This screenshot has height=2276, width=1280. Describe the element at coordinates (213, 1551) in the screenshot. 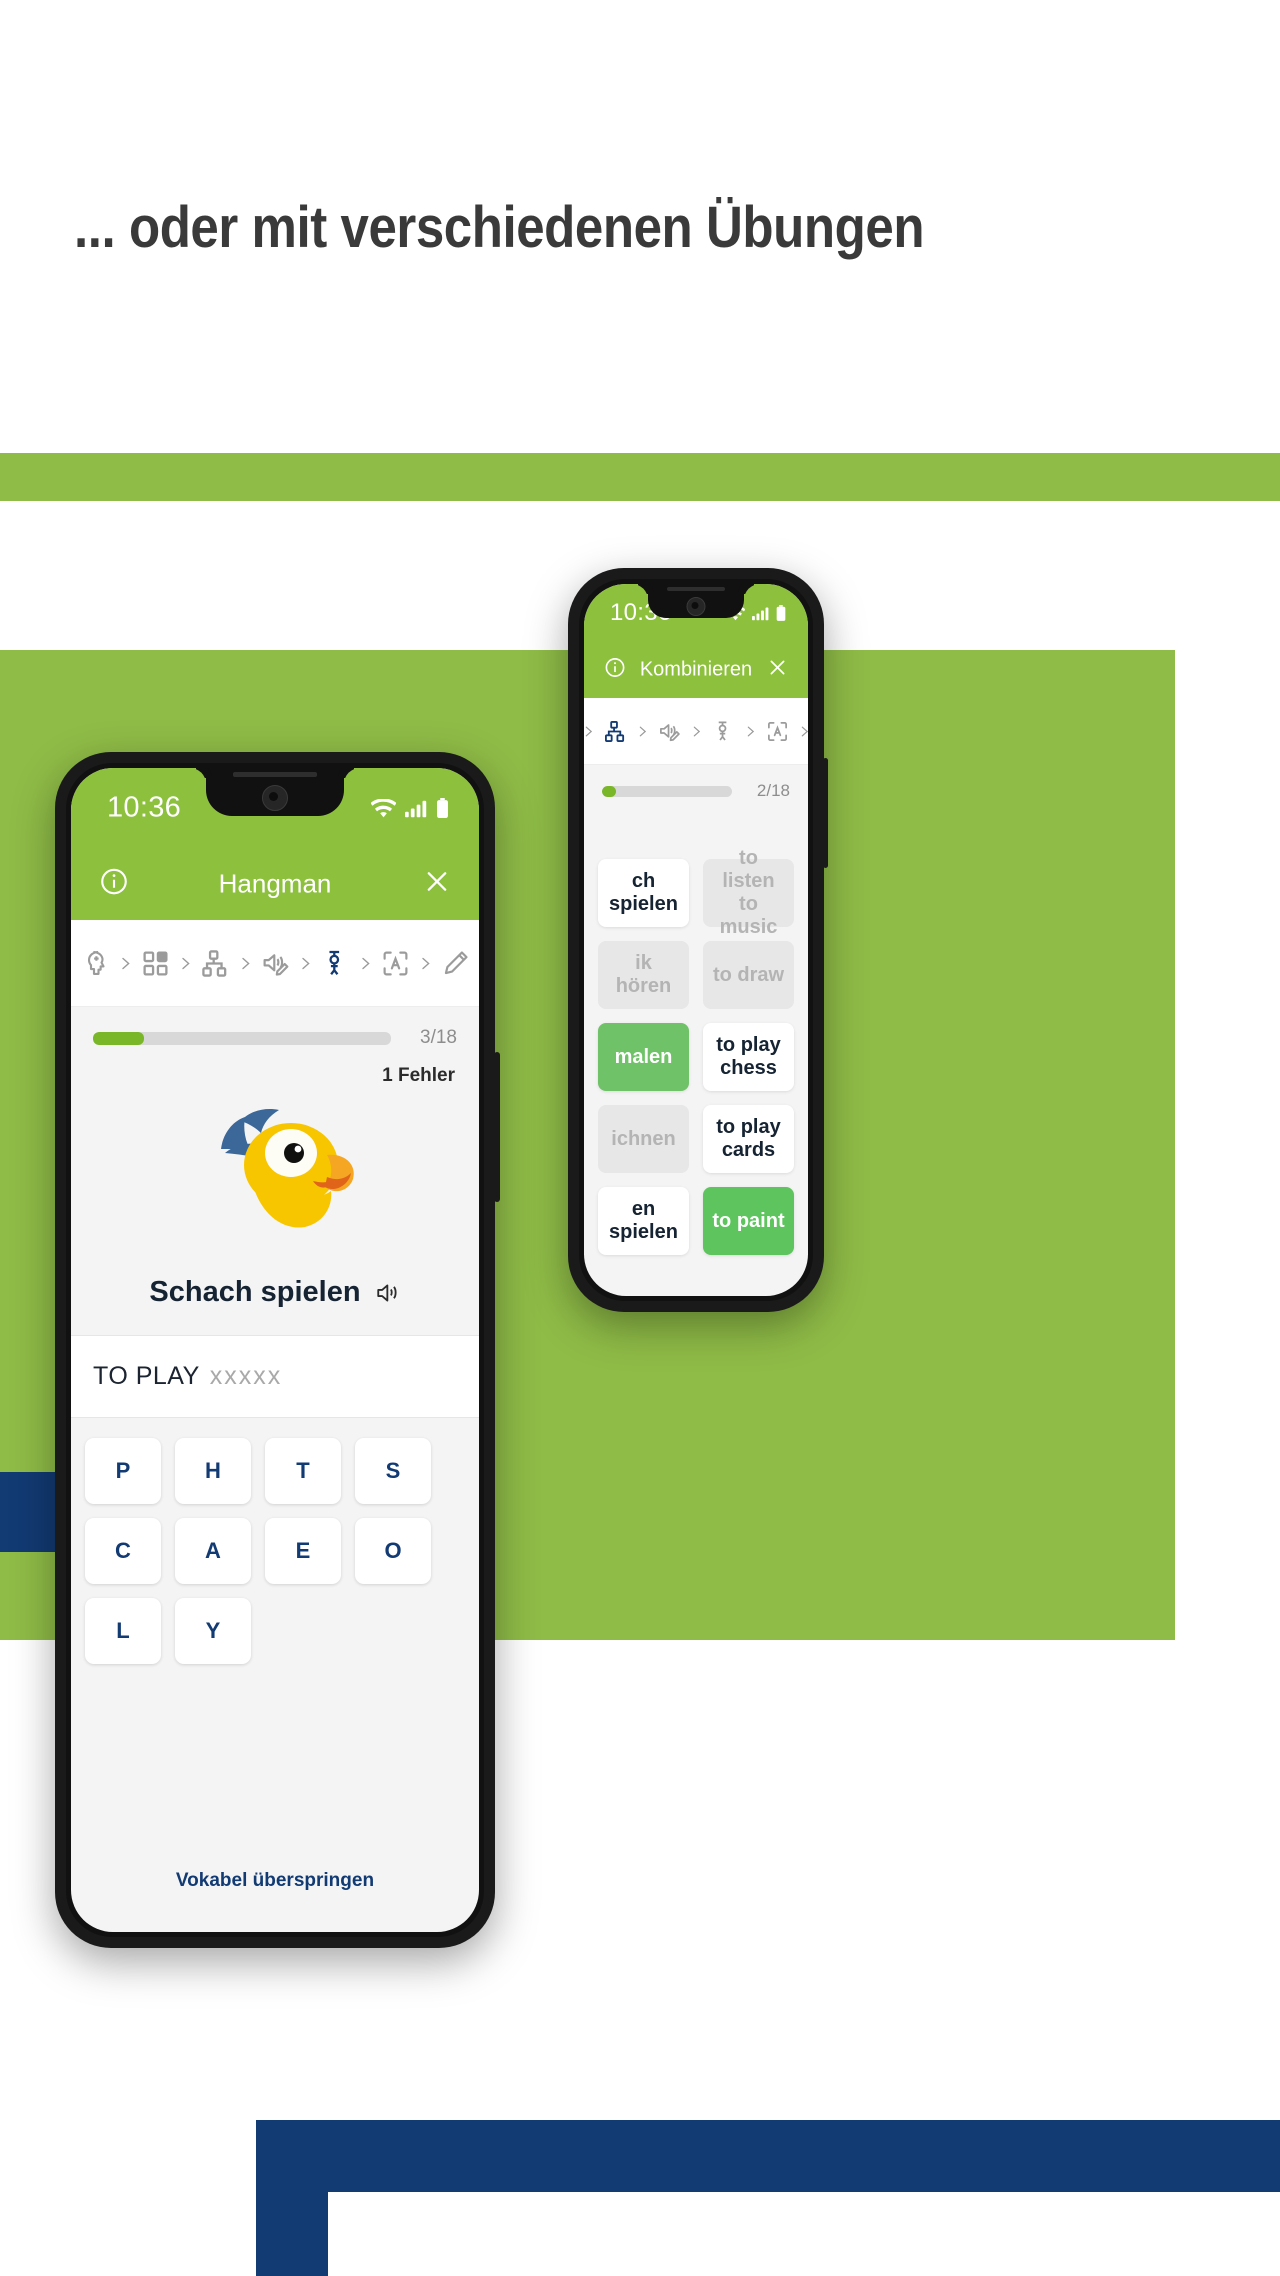

I see `letter-key: A` at that location.